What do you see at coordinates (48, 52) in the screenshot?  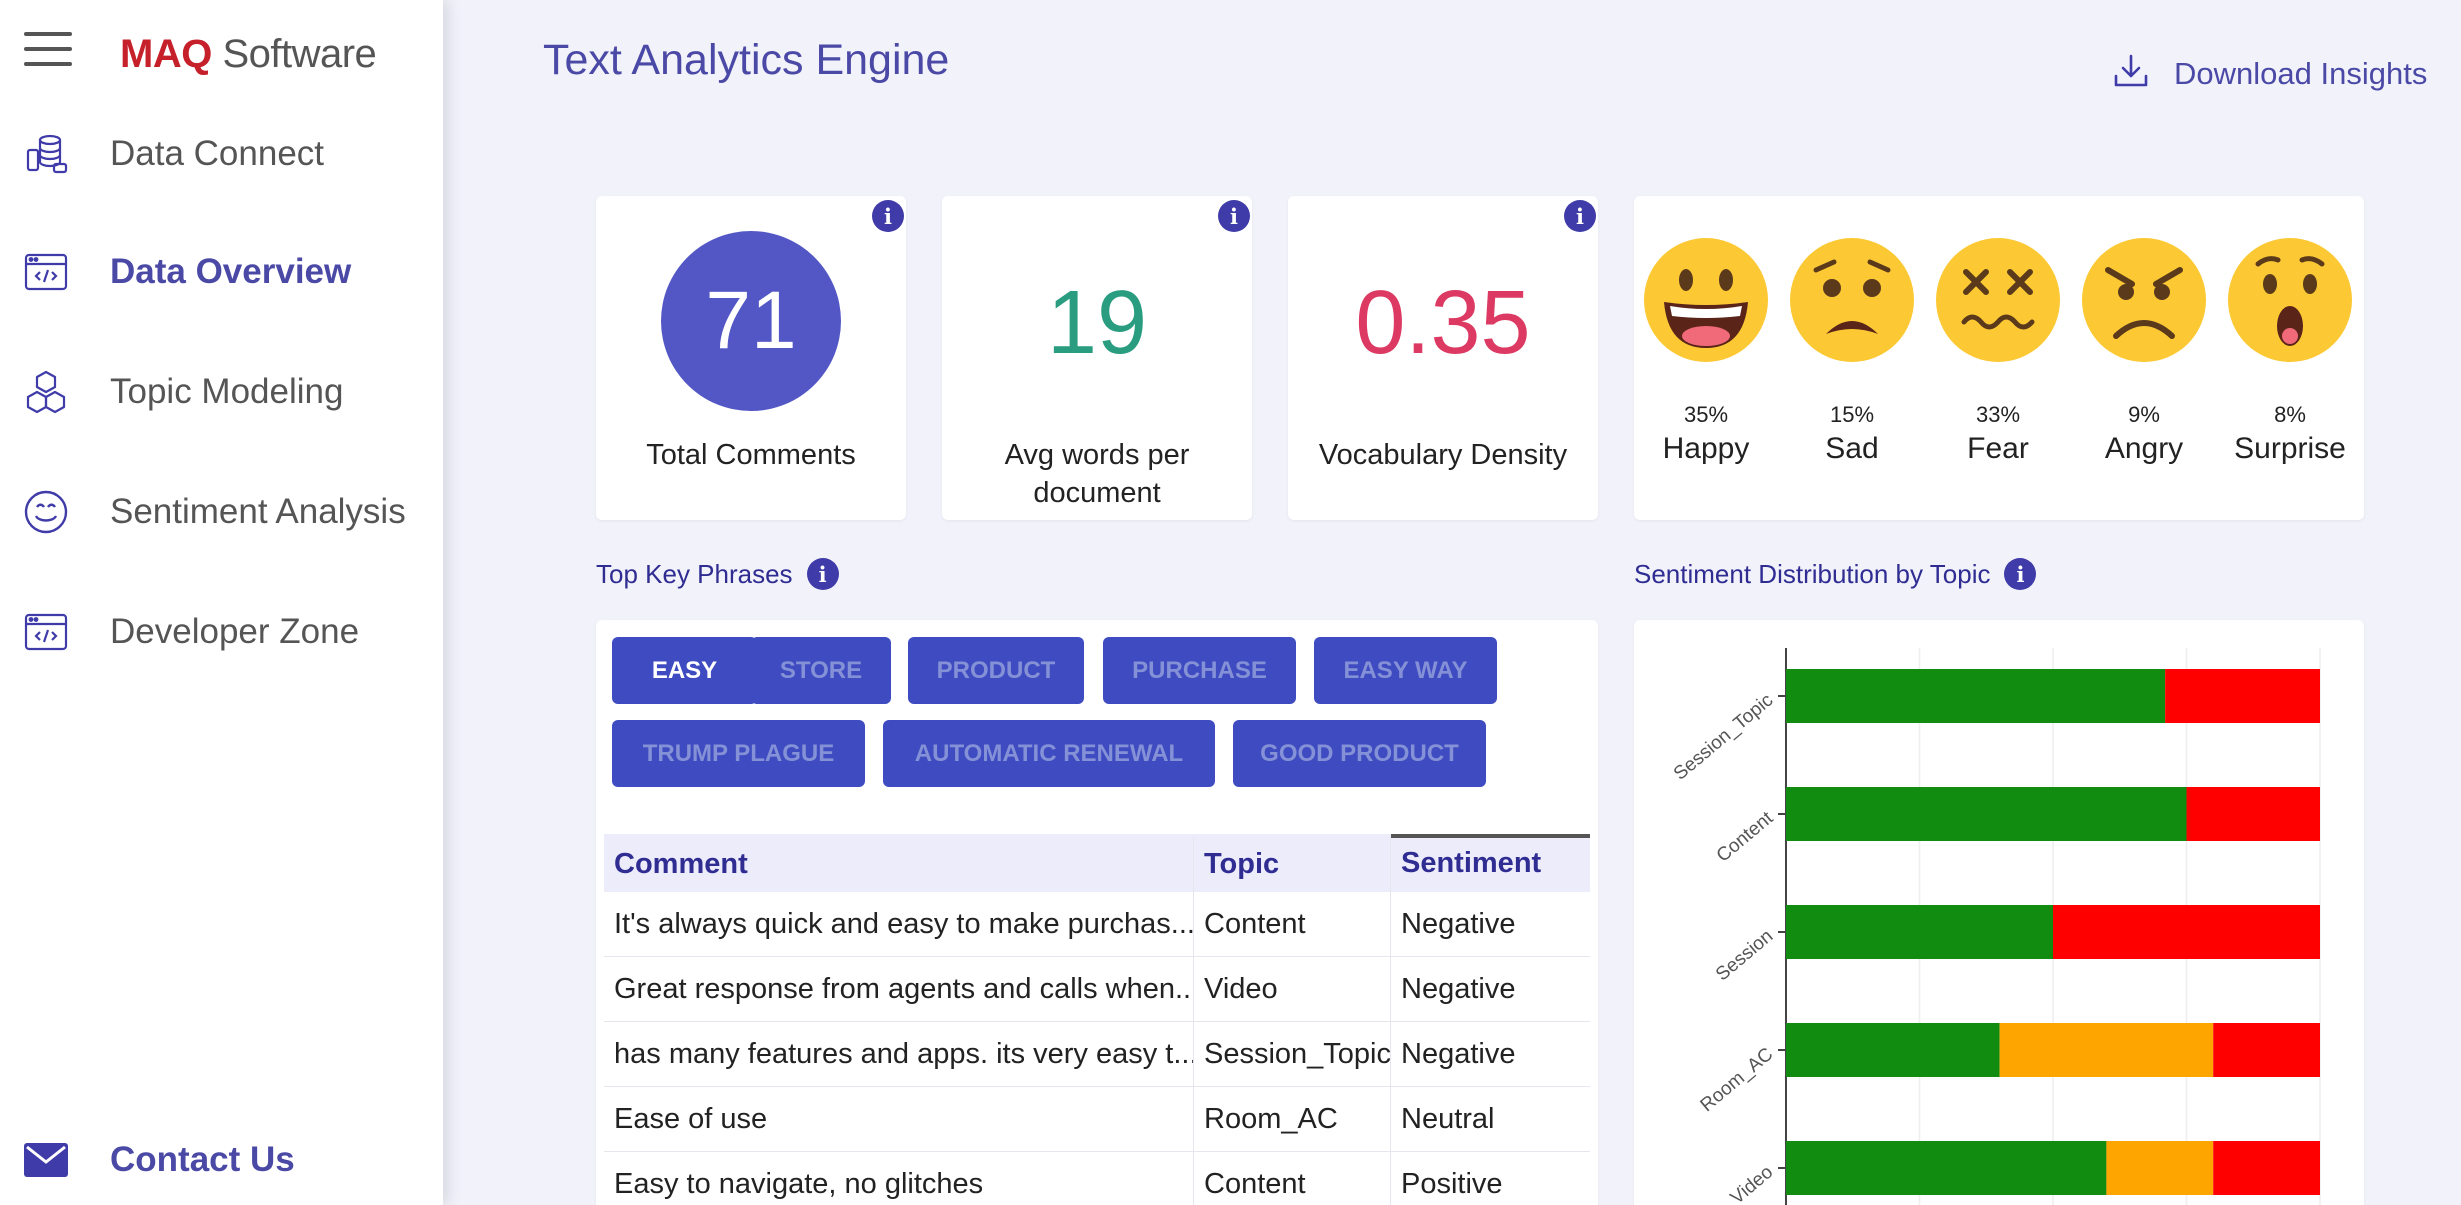 I see `hamburger-menu-icon` at bounding box center [48, 52].